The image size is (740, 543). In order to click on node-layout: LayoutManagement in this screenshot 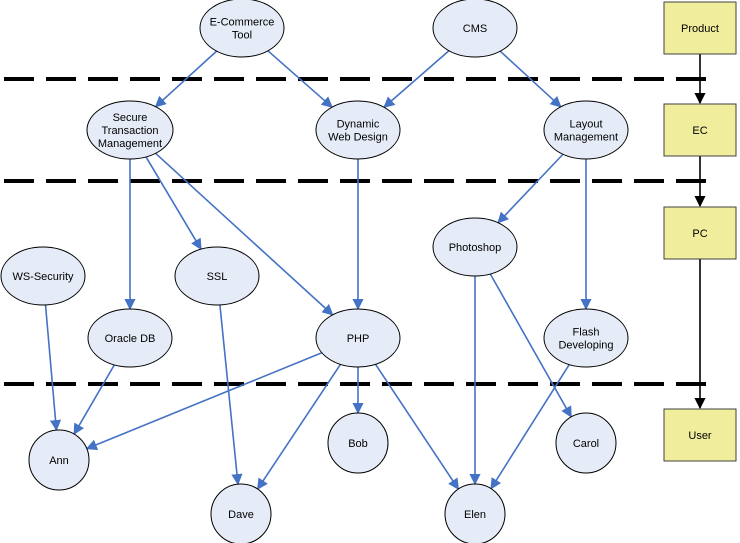, I will do `click(586, 130)`.